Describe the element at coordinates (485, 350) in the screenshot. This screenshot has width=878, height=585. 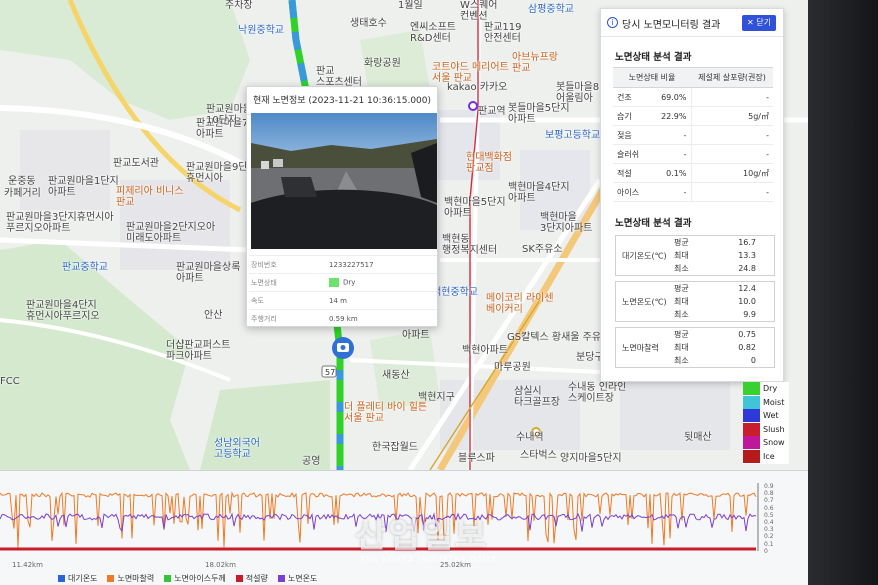
I see `map-label: 백현아파트` at that location.